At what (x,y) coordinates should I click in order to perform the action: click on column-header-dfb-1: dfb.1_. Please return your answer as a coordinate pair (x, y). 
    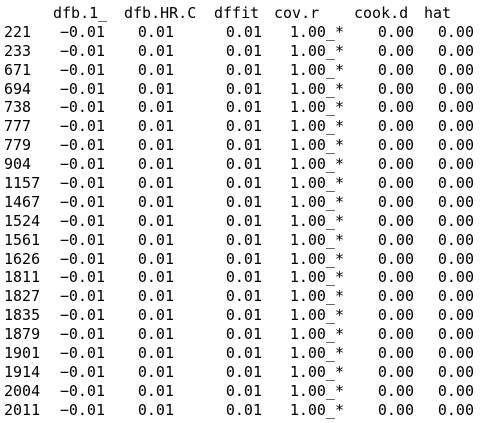
    Looking at the image, I should click on (80, 13).